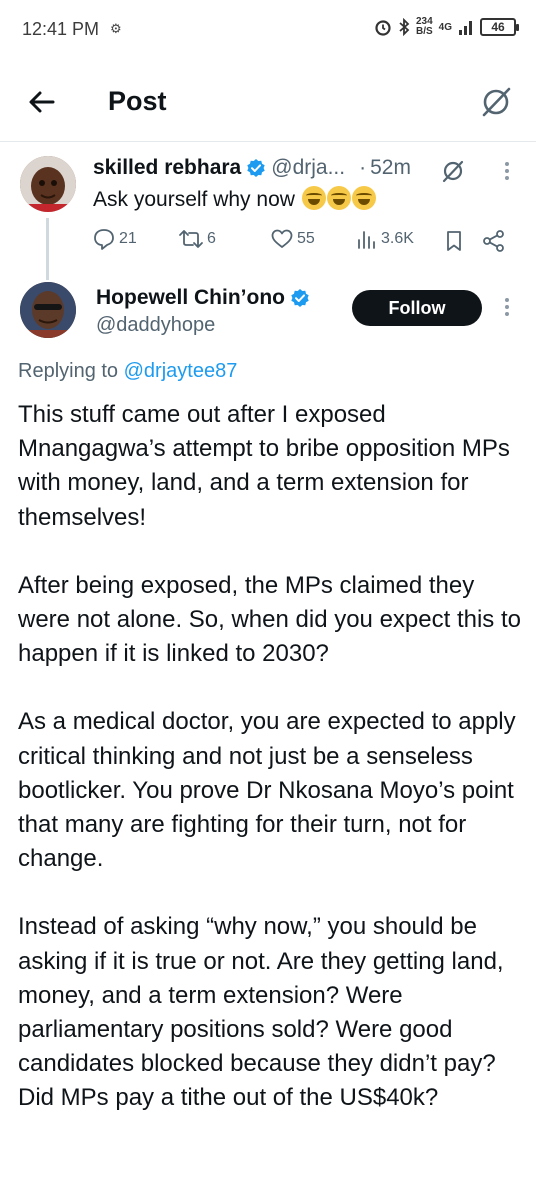  I want to click on views-button: 3.6K, so click(385, 239).